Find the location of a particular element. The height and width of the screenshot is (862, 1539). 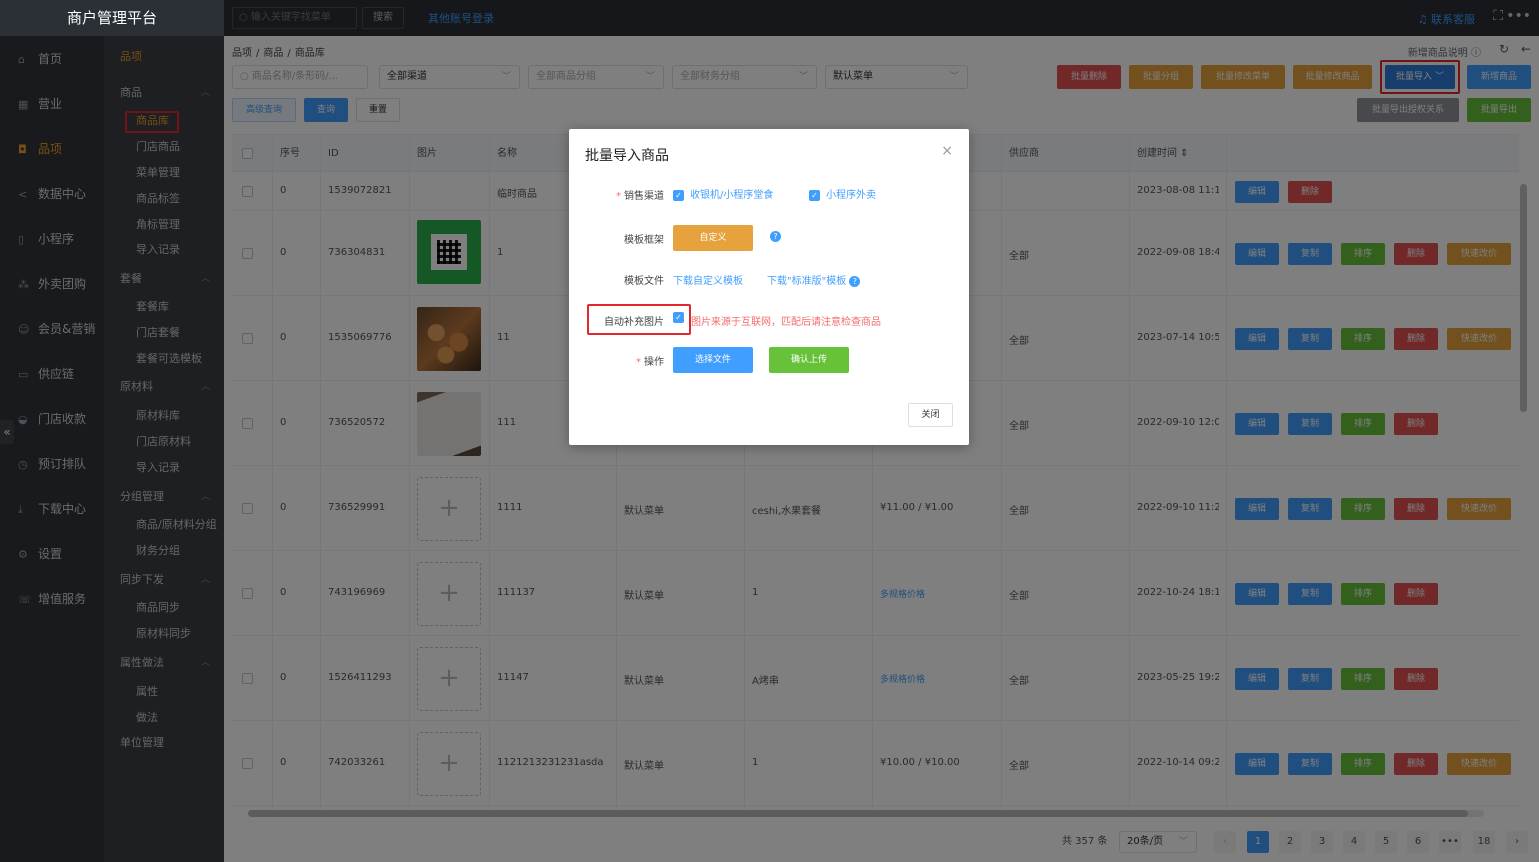

download-standard-template-link: 下载"标准版"模板 ? is located at coordinates (814, 279).